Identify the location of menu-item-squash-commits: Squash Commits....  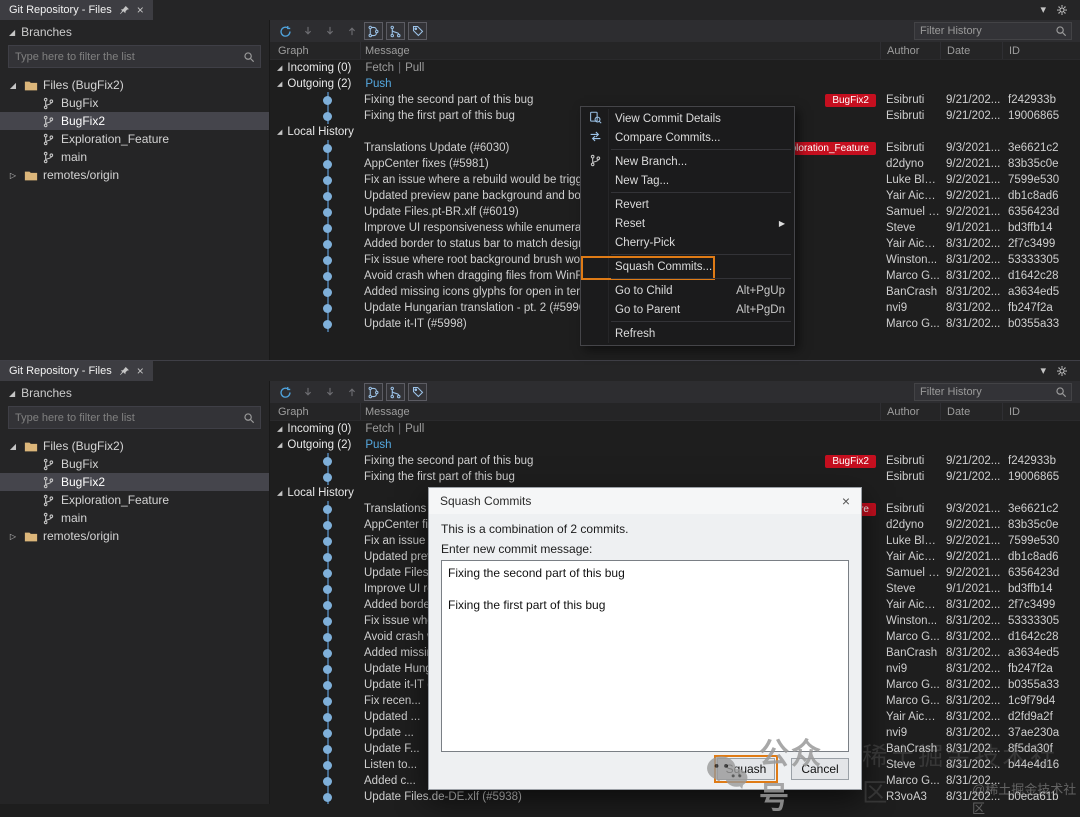
(687, 268).